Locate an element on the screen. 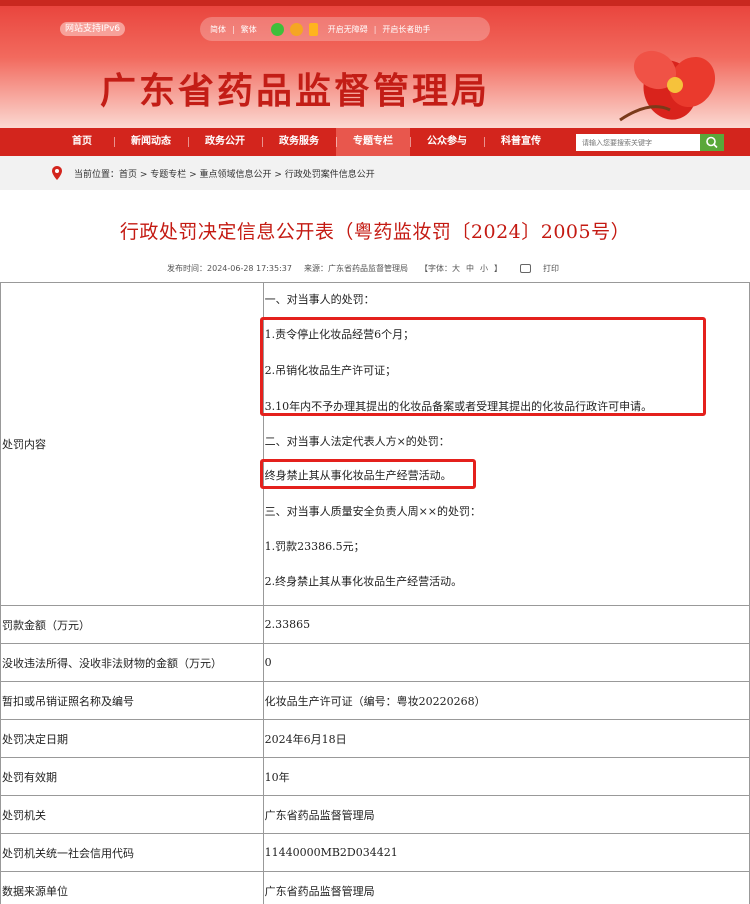  print-button: 打印 is located at coordinates (545, 271).